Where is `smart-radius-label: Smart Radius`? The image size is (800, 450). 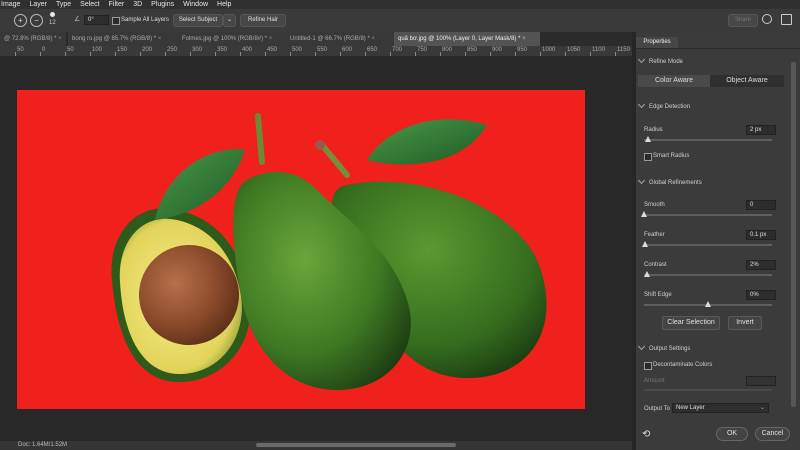 smart-radius-label: Smart Radius is located at coordinates (671, 156).